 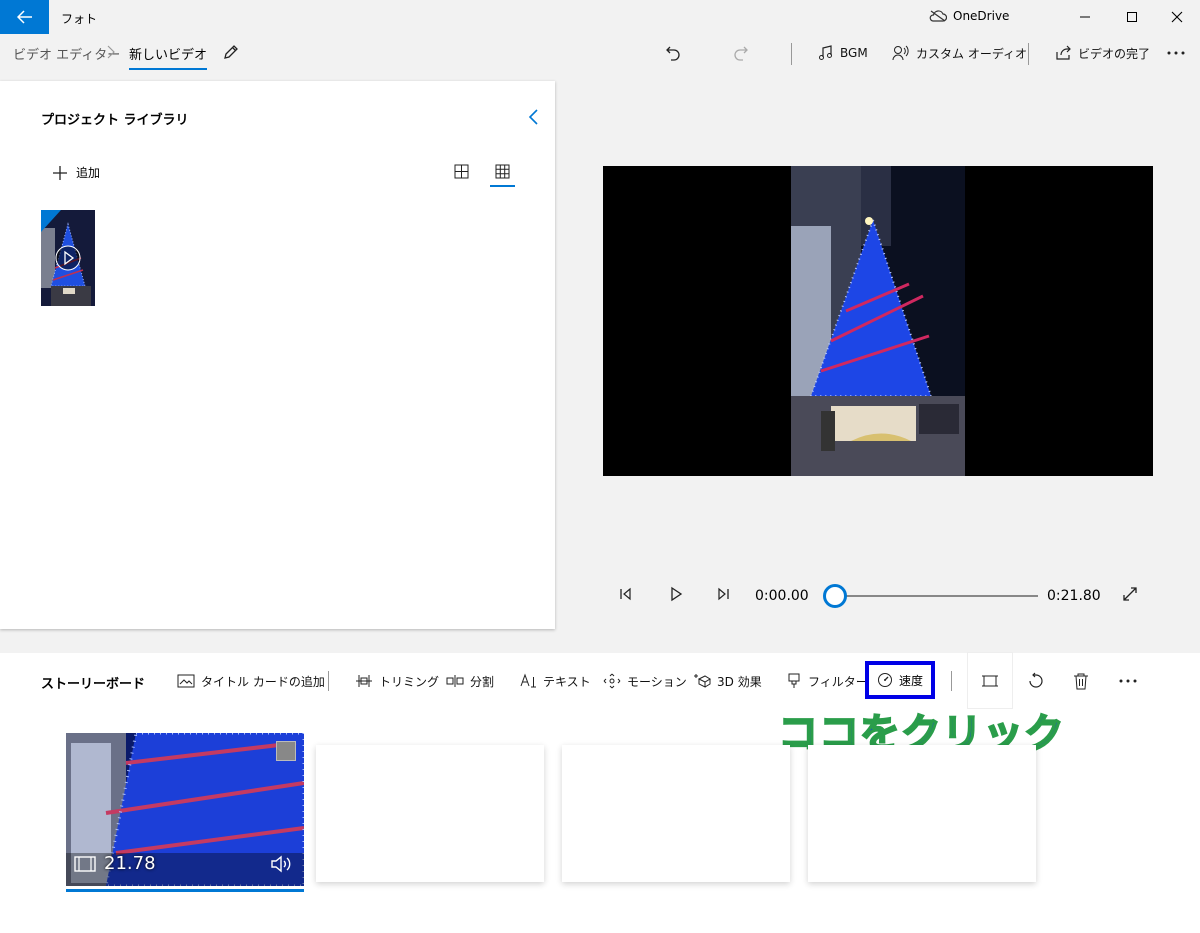 I want to click on text-icon, so click(x=528, y=680).